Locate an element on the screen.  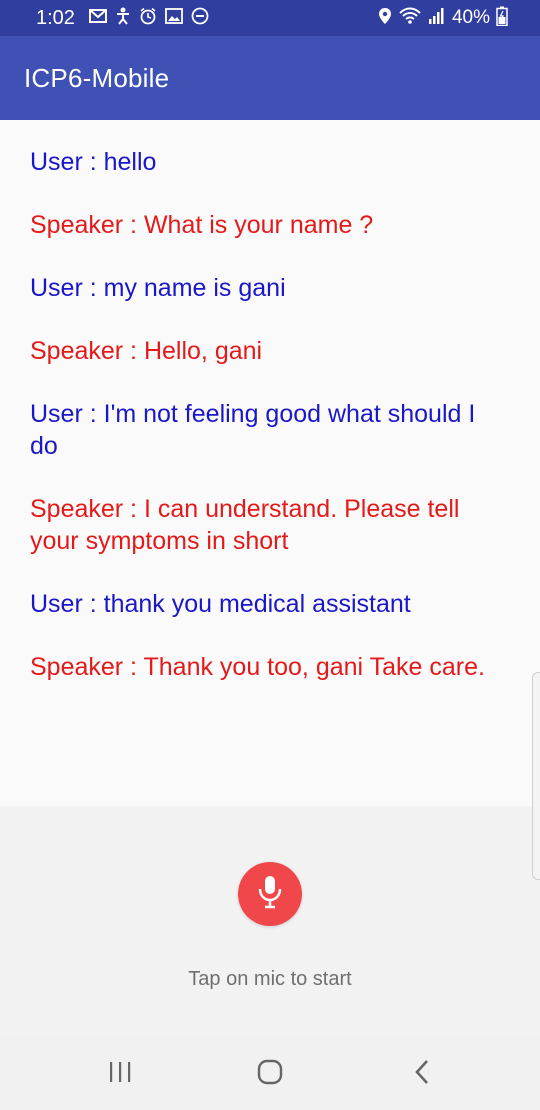
microphone-icon is located at coordinates (270, 894).